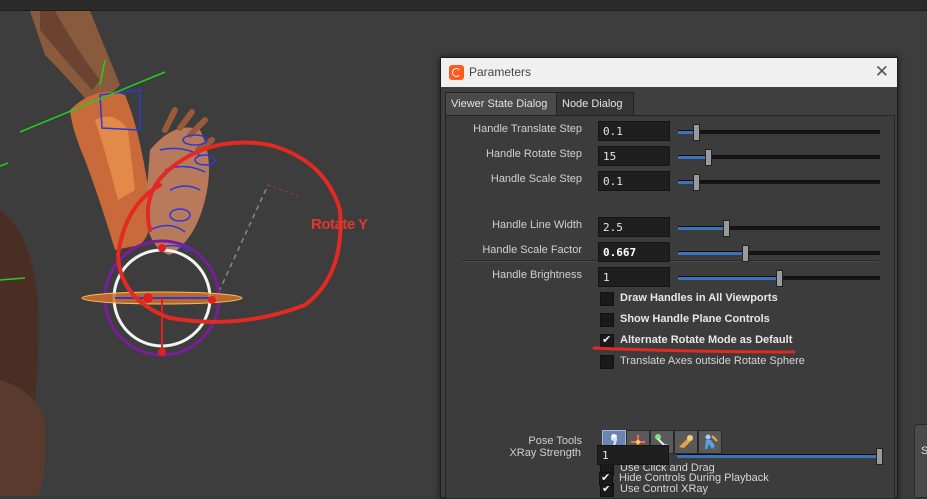  Describe the element at coordinates (695, 319) in the screenshot. I see `checkbox-label: Show Handle Plane Controls` at that location.